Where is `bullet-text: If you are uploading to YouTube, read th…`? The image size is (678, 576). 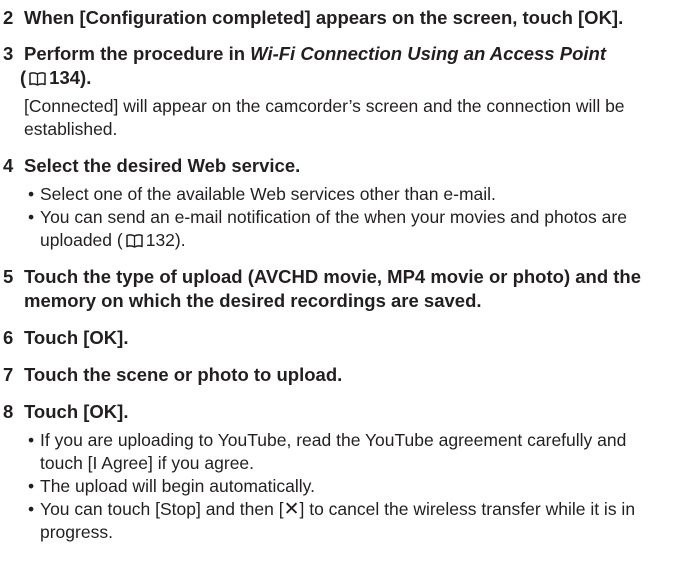 bullet-text: If you are uploading to YouTube, read th… is located at coordinates (333, 451).